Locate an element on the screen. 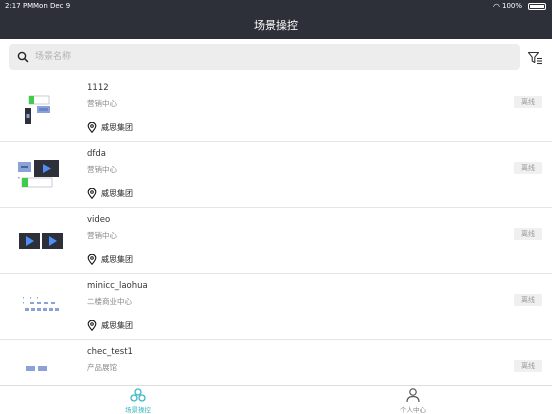 This screenshot has width=552, height=414. search-input is located at coordinates (270, 57).